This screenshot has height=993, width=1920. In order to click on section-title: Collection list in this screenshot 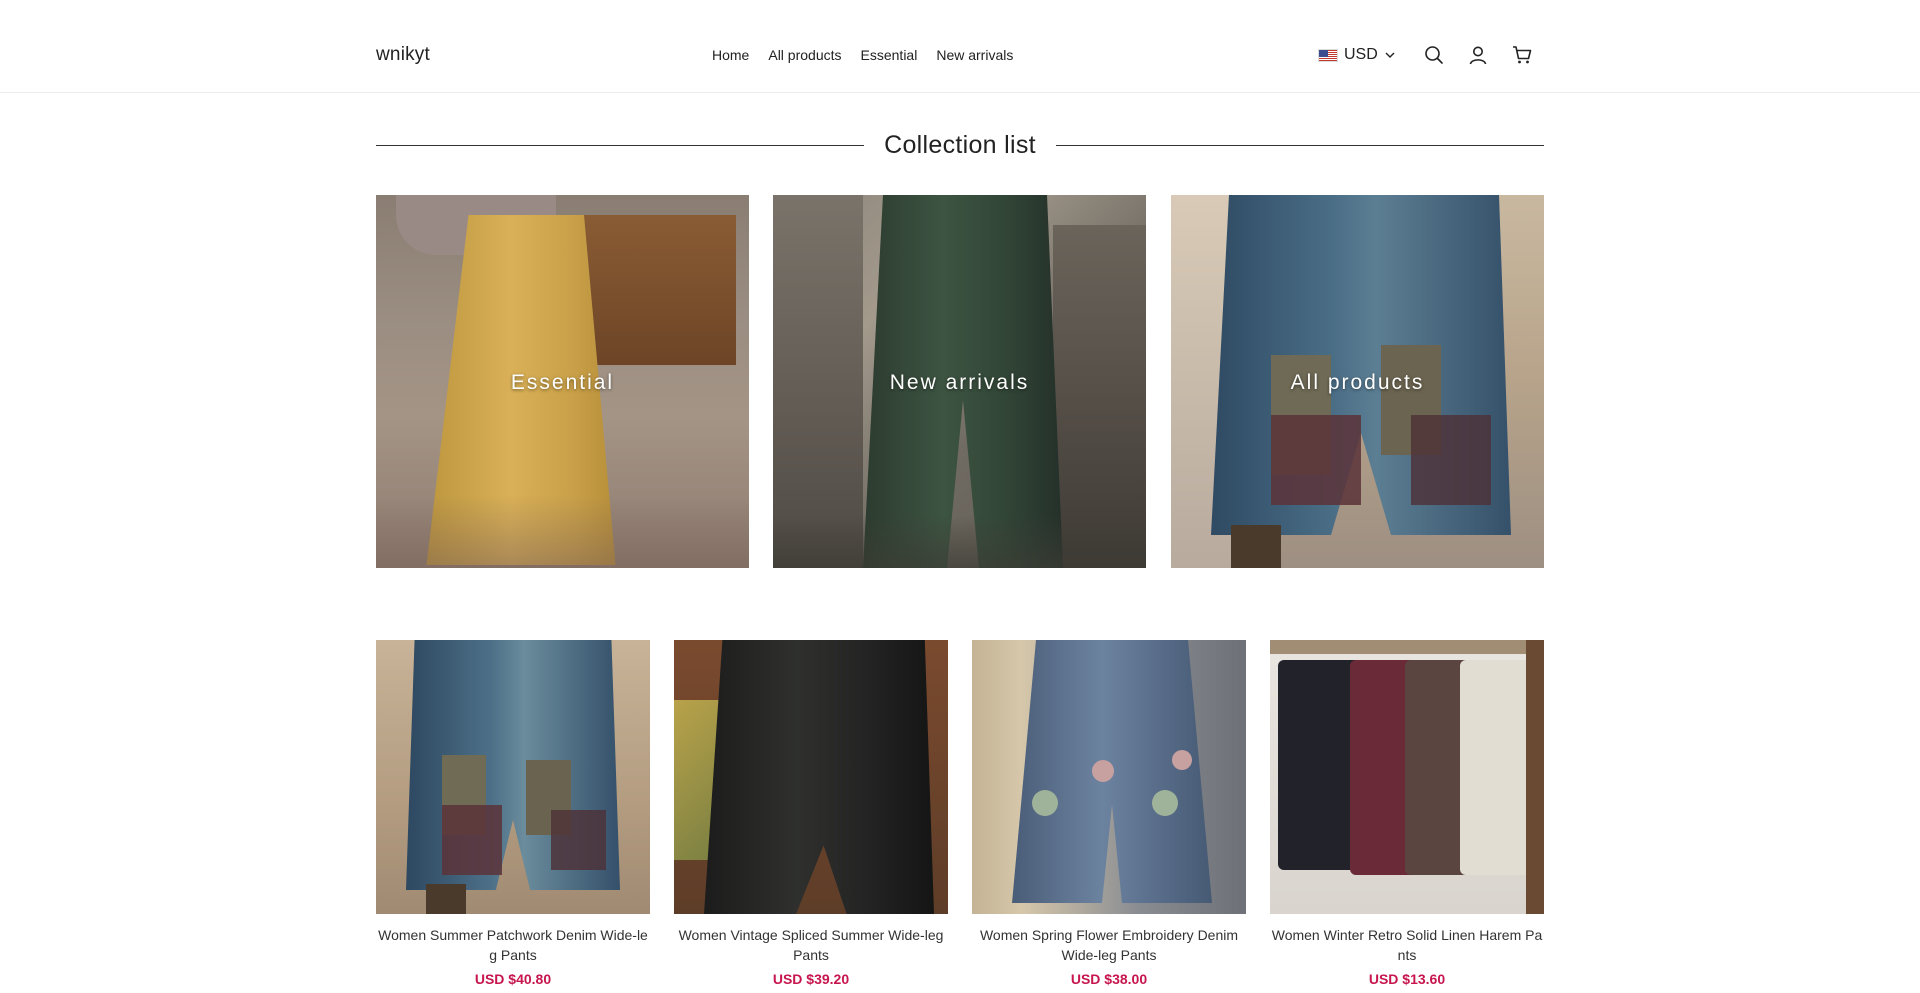, I will do `click(960, 144)`.